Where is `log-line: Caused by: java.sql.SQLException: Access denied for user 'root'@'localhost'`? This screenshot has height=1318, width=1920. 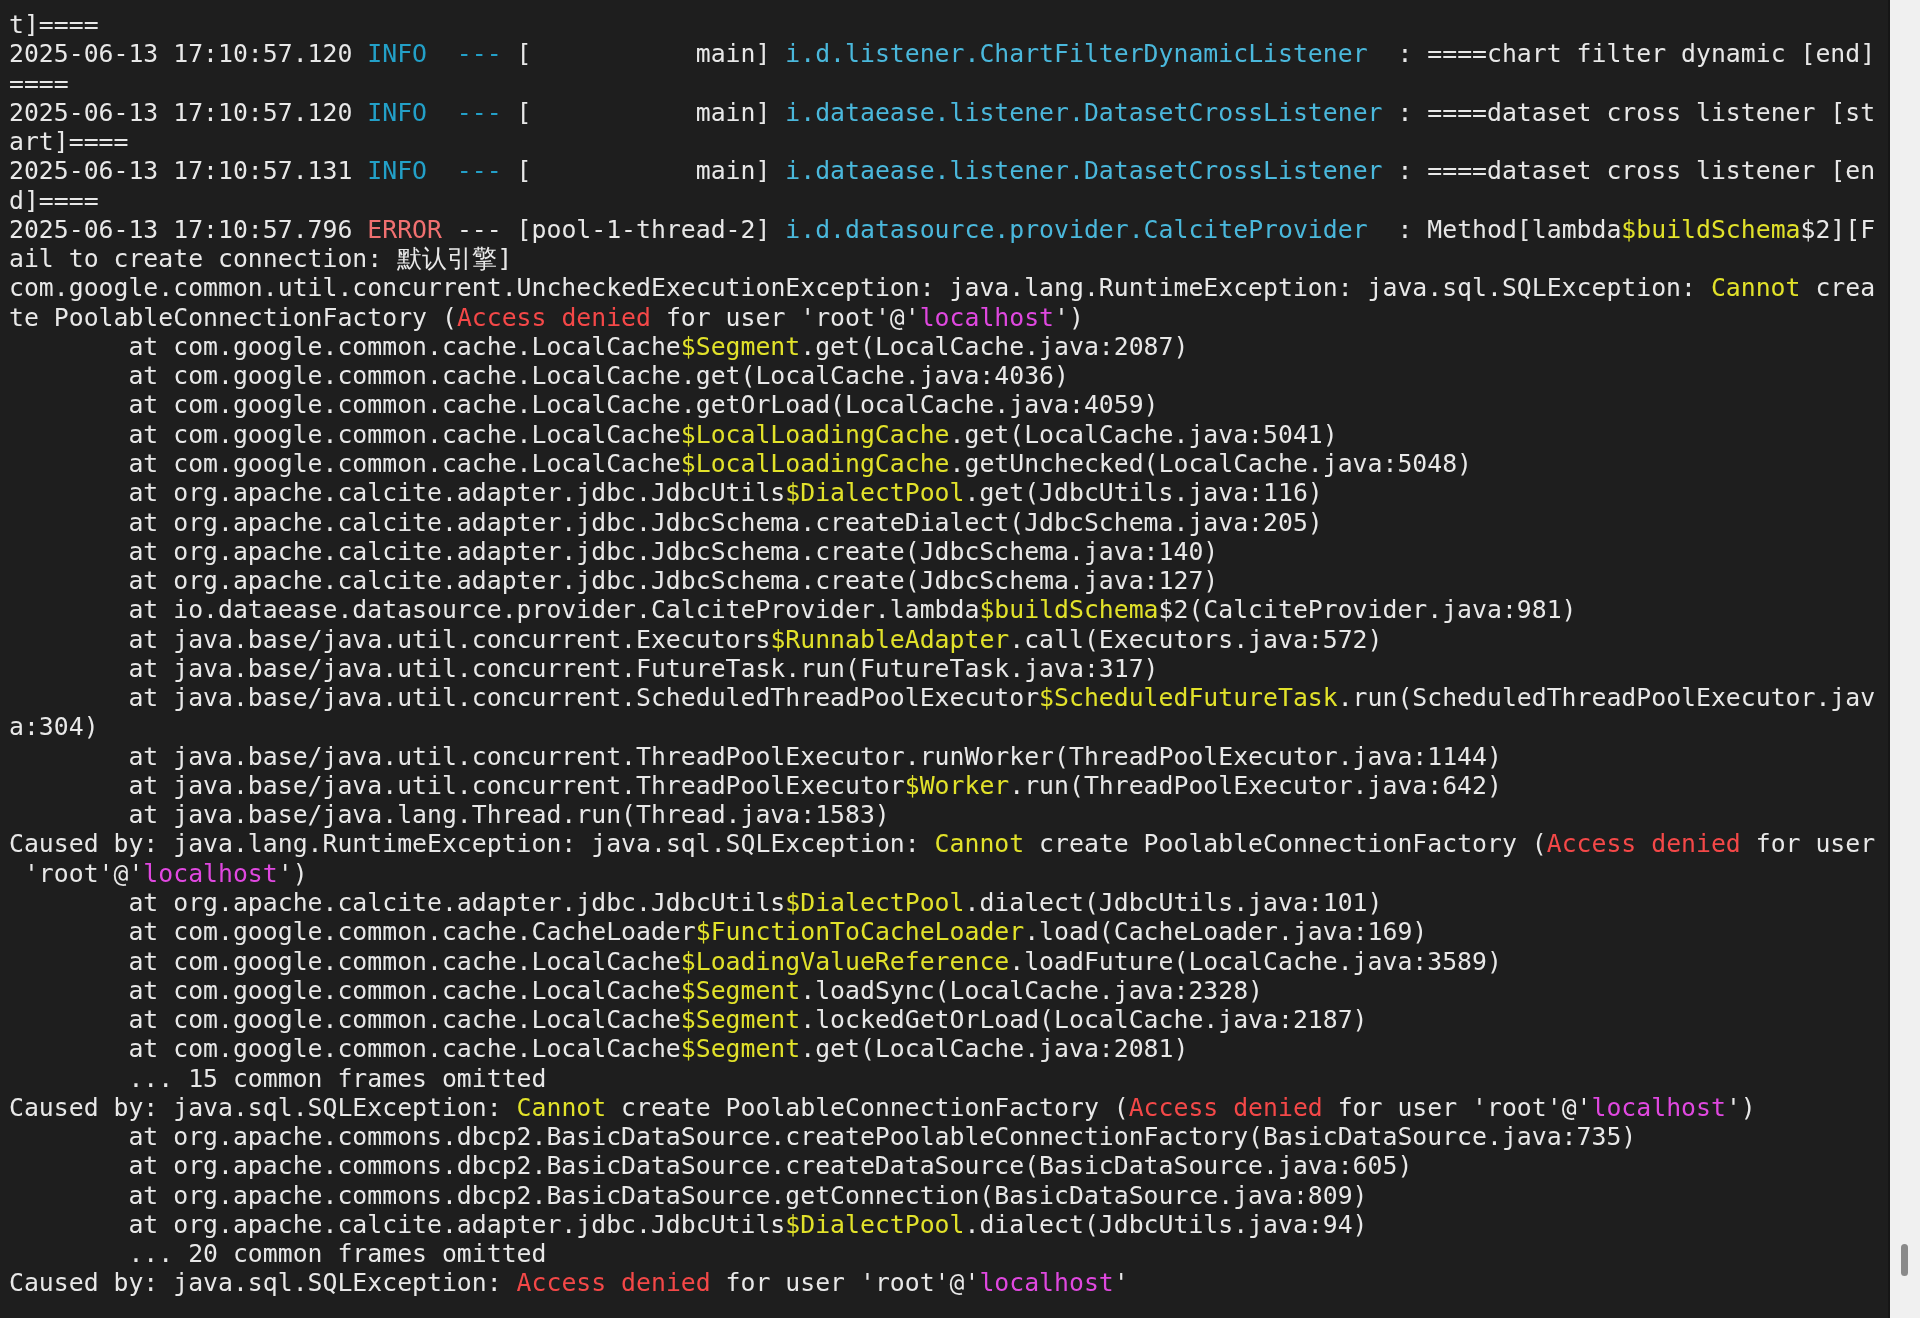
log-line: Caused by: java.sql.SQLException: Access denied for user 'root'@'localhost' is located at coordinates (569, 1283).